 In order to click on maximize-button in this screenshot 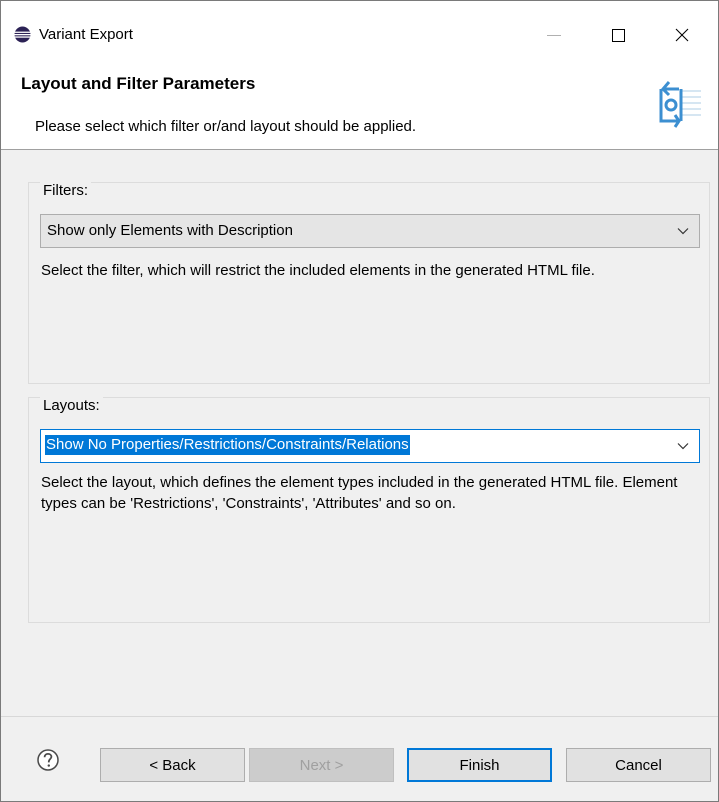, I will do `click(618, 35)`.